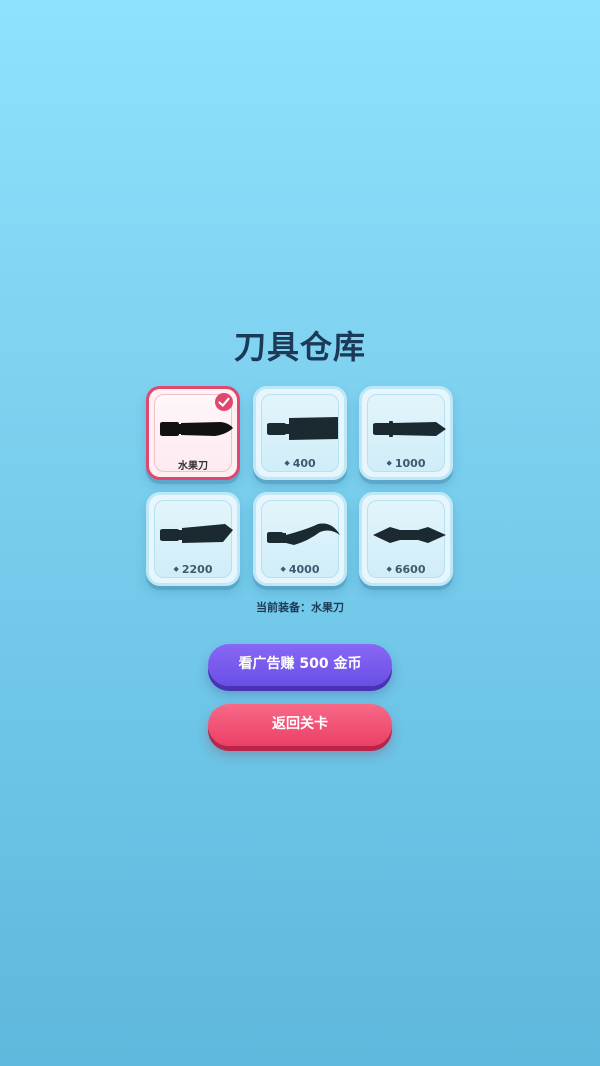 The height and width of the screenshot is (1066, 600). I want to click on knife-slot-cleaver: ◆ 400, so click(300, 433).